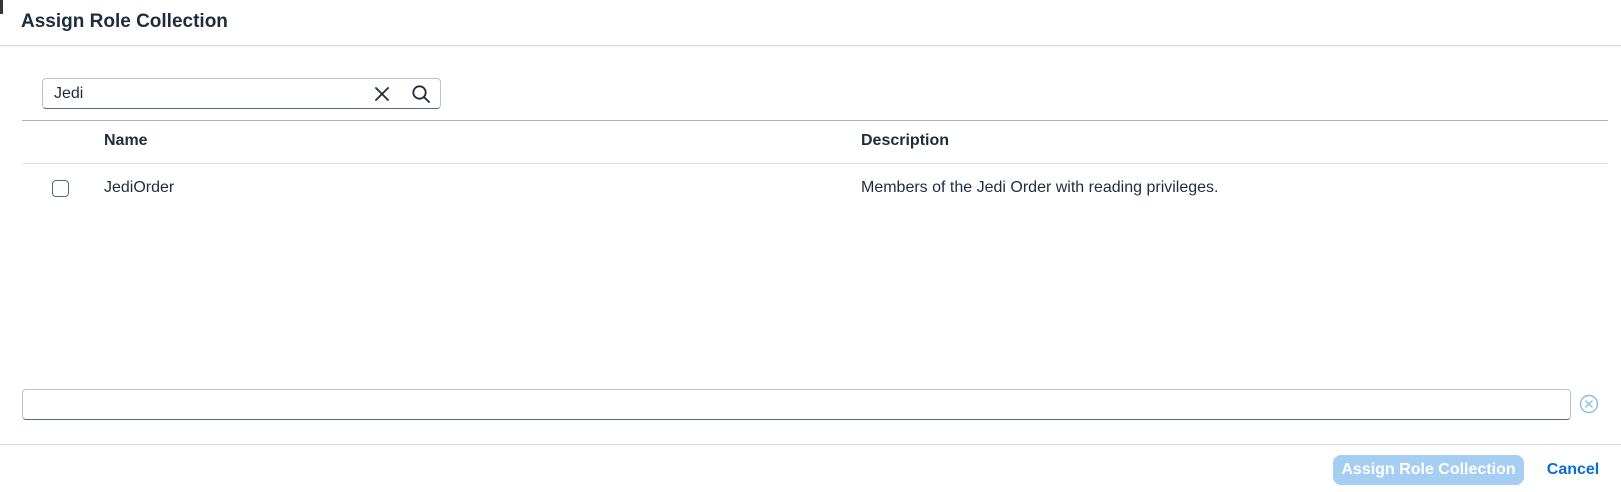  Describe the element at coordinates (815, 120) in the screenshot. I see `table-top-divider` at that location.